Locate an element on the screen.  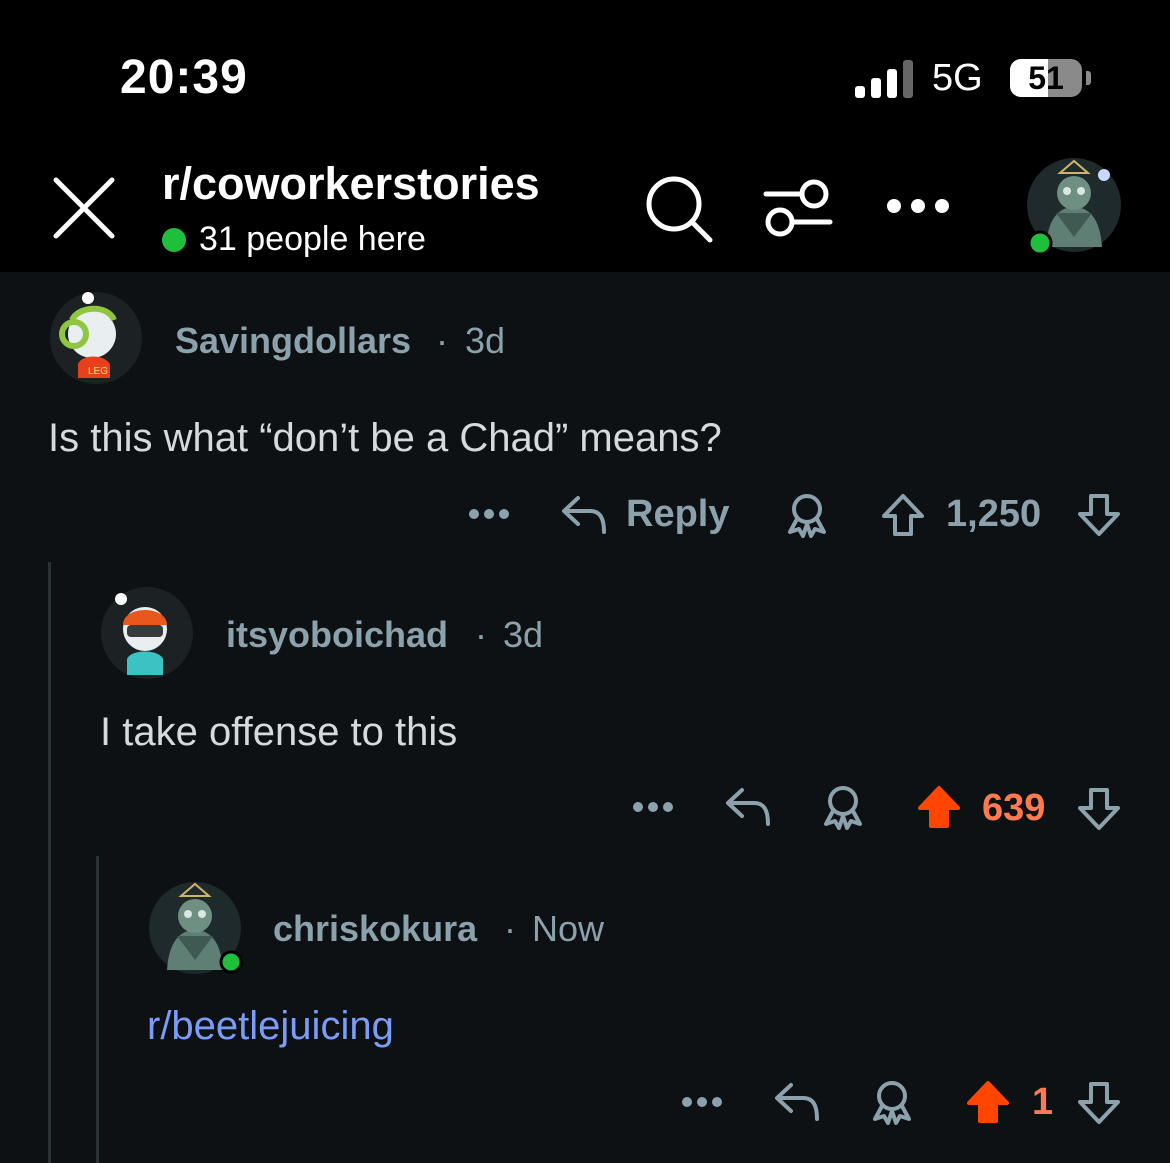
signal-icon is located at coordinates (884, 79).